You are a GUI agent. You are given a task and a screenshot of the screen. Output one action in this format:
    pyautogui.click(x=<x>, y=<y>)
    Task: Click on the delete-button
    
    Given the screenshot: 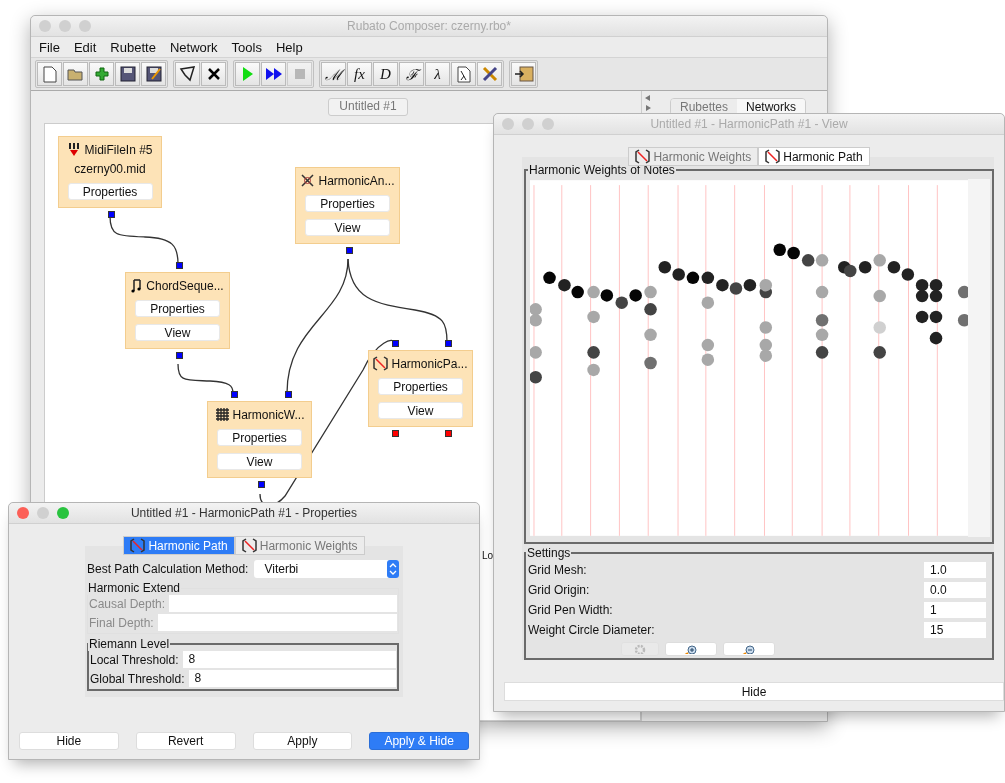 What is the action you would take?
    pyautogui.click(x=213, y=74)
    